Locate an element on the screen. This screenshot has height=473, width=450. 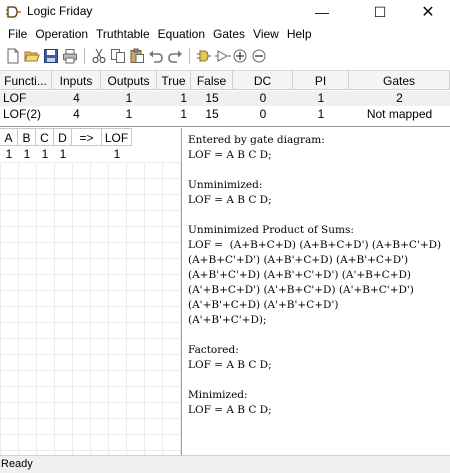
output-line: (A'+B'+C+D) (A'+B'+C+D') is located at coordinates (263, 305).